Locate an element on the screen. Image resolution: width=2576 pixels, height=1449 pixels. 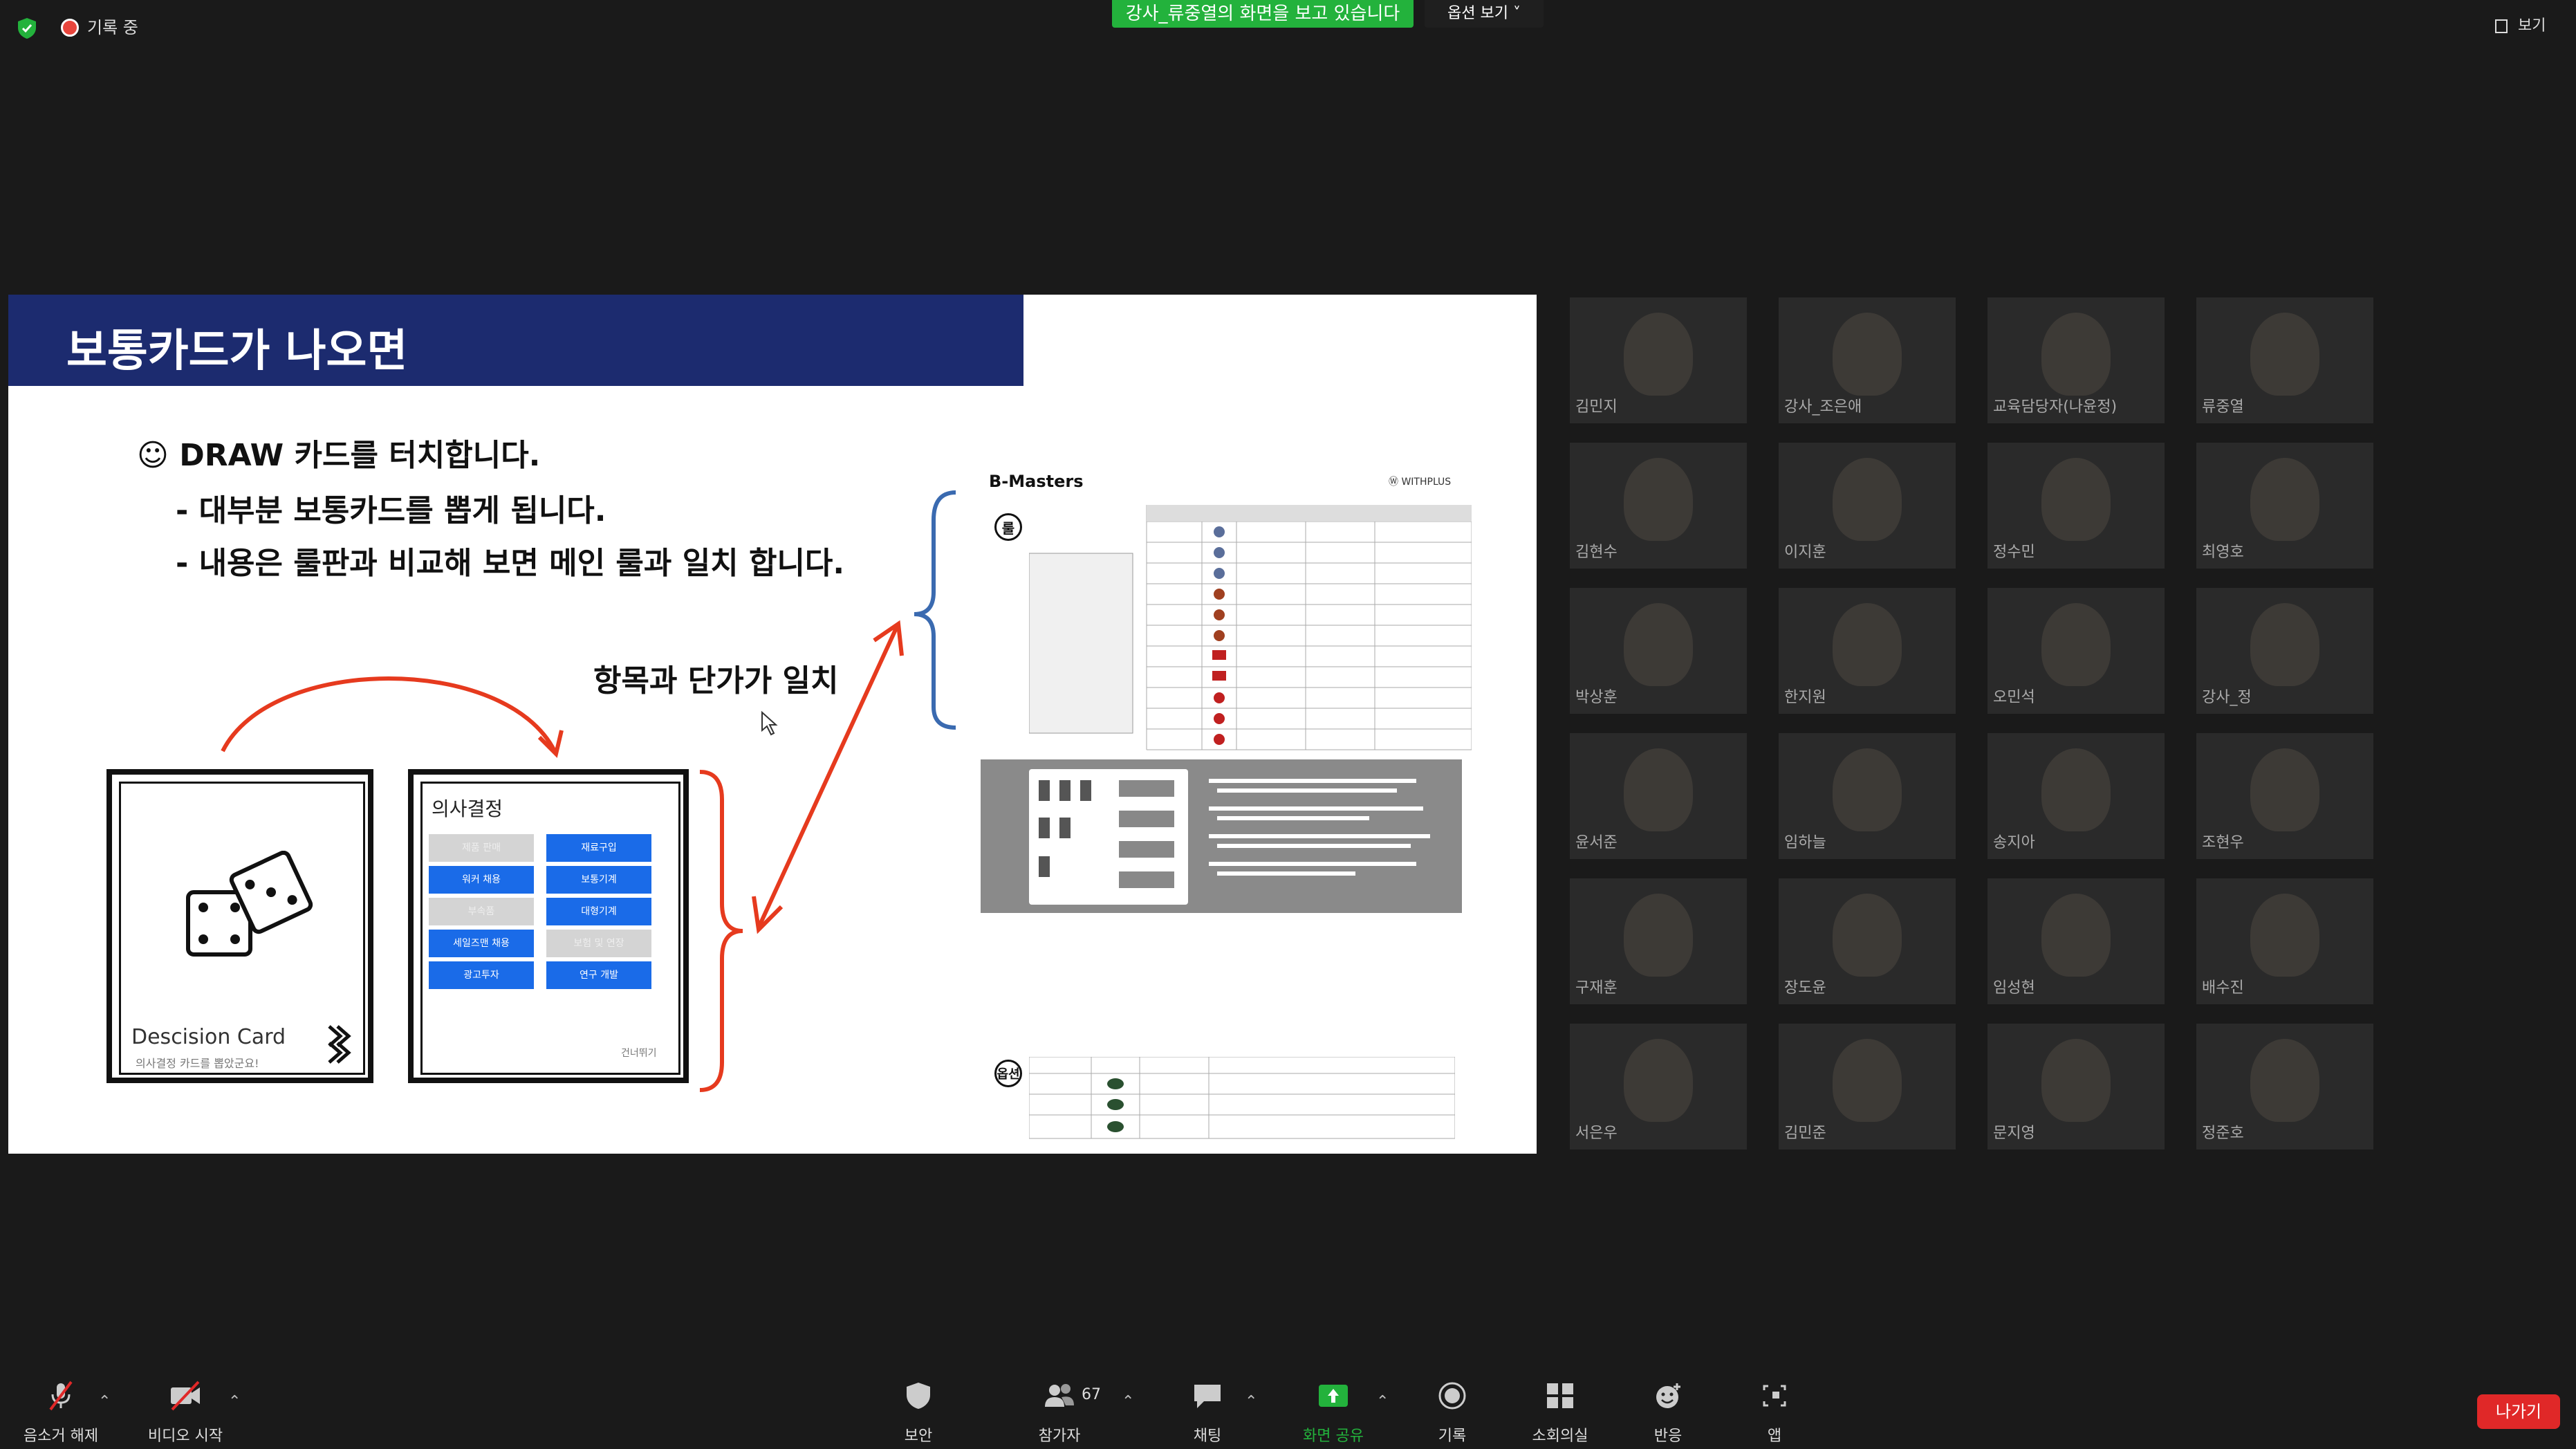
record-icon is located at coordinates (1452, 1396).